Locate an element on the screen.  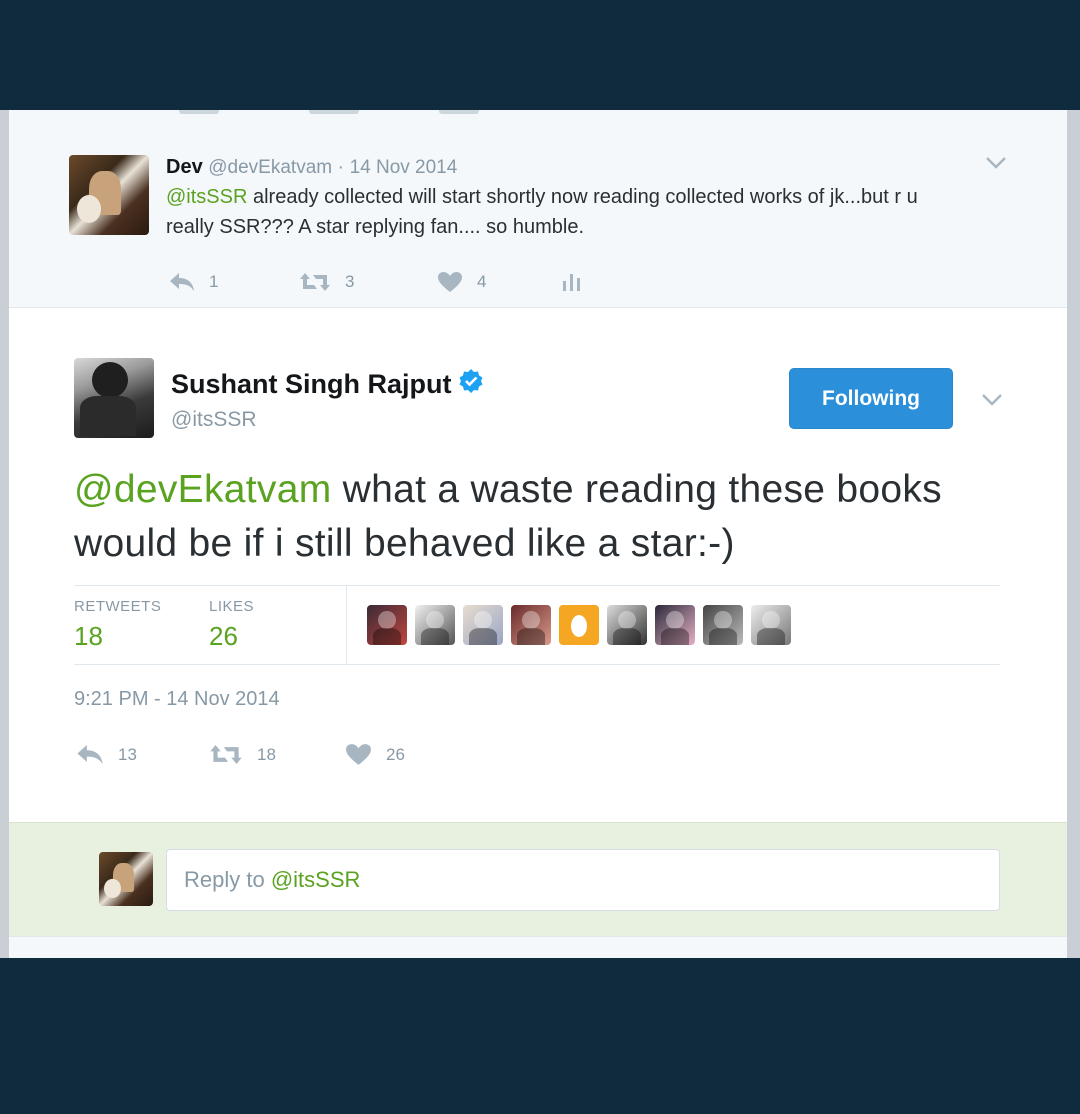
main-tweet-actions: 13 18 26 is located at coordinates (240, 754).